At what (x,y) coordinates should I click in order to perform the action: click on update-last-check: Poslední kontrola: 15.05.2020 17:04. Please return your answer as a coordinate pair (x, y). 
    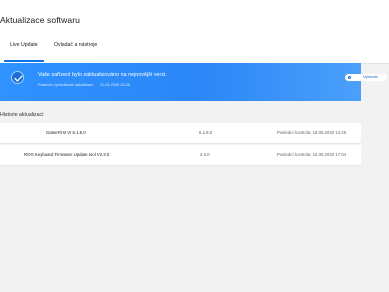
    Looking at the image, I should click on (312, 154).